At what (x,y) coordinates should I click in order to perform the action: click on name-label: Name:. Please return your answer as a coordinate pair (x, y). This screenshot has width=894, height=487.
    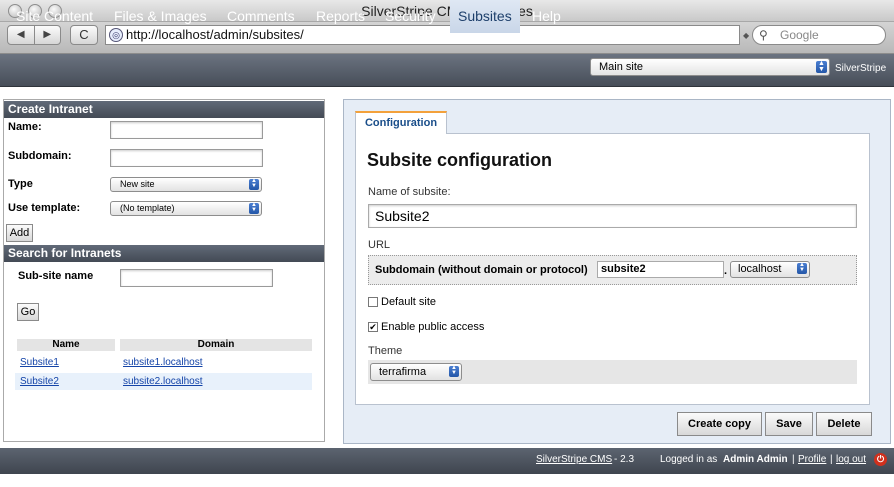
    Looking at the image, I should click on (25, 127).